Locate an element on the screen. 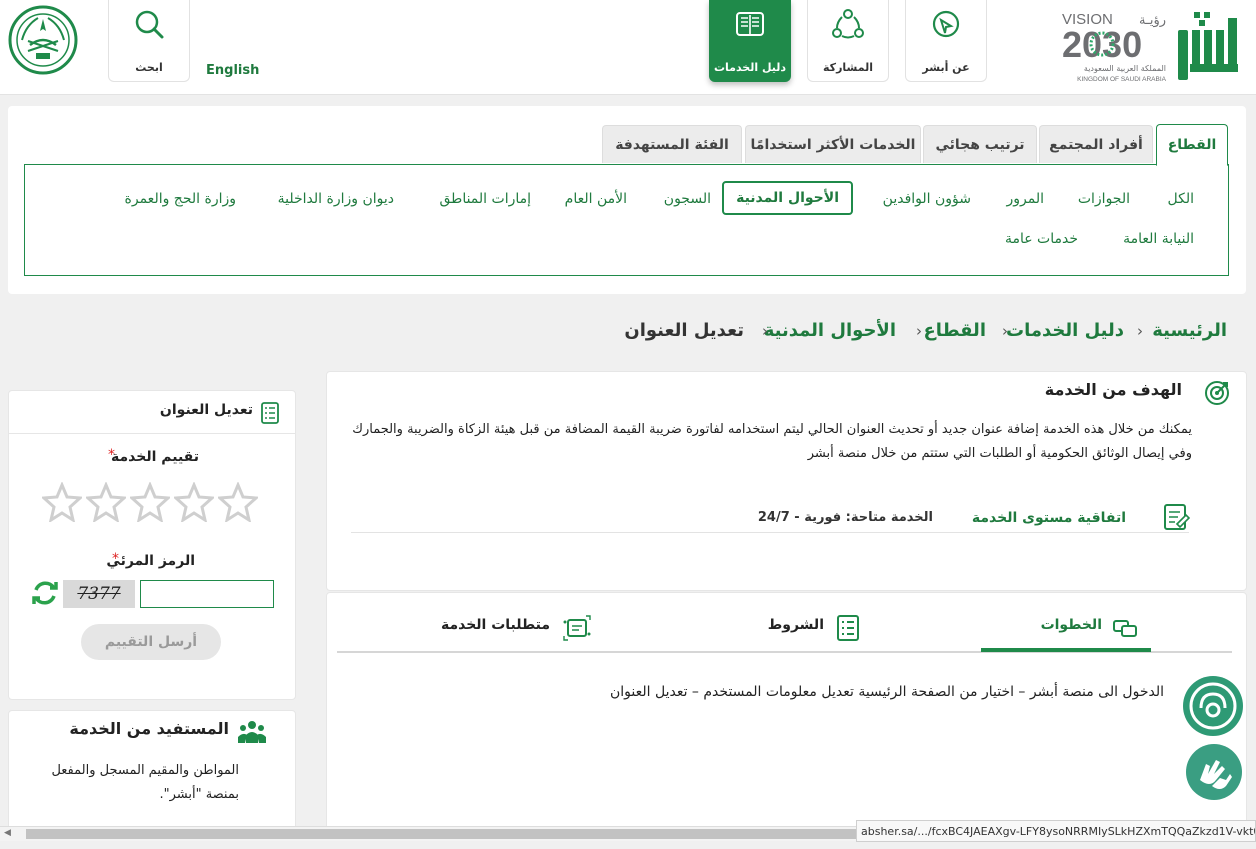 This screenshot has height=849, width=1256. breadcrumb-home: الرئيسية is located at coordinates (1189, 330).